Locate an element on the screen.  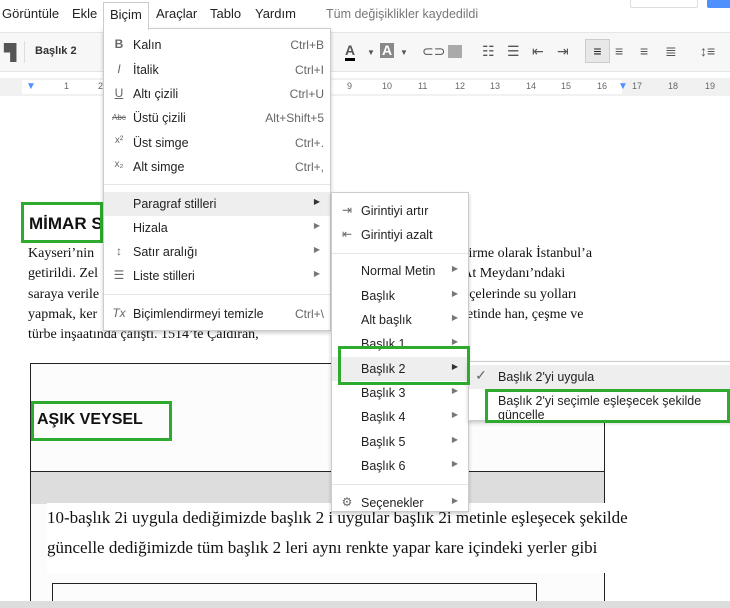
underline-icon: U is located at coordinates (119, 93).